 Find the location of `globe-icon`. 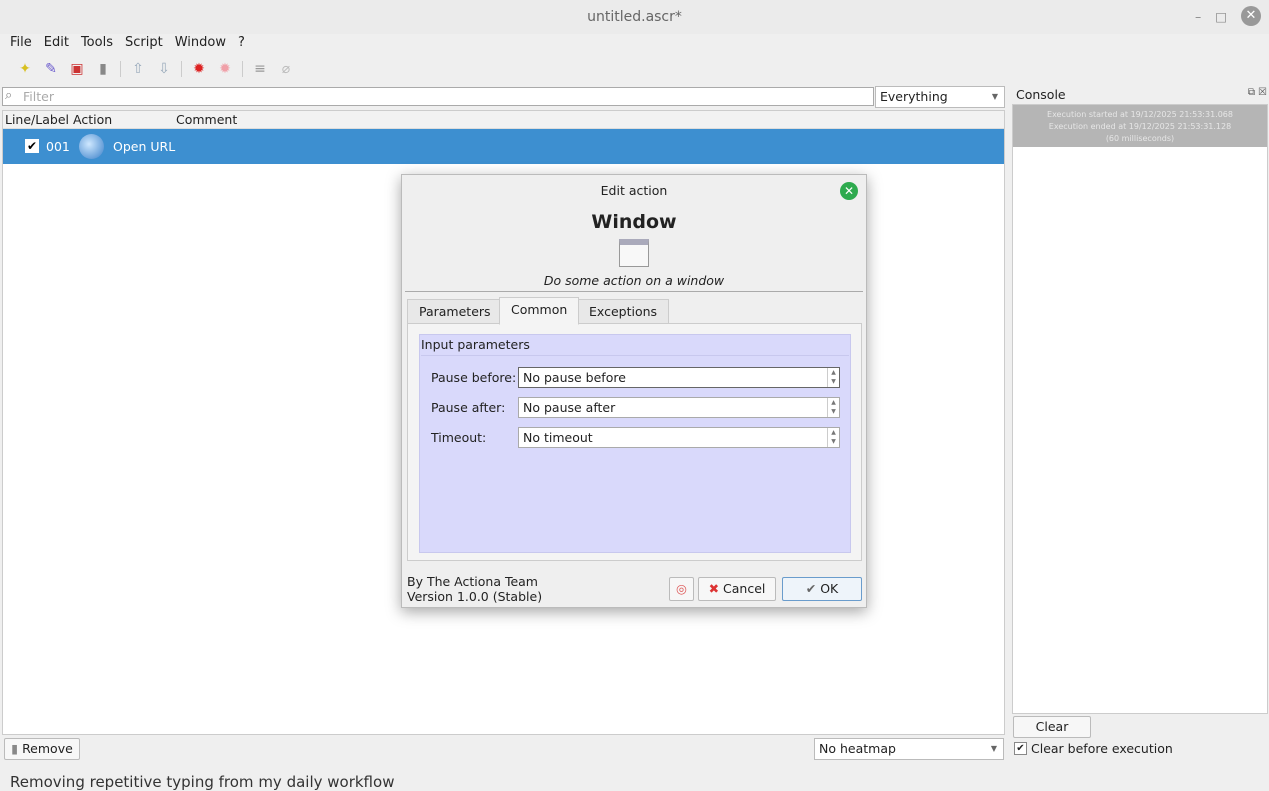

globe-icon is located at coordinates (91, 146).